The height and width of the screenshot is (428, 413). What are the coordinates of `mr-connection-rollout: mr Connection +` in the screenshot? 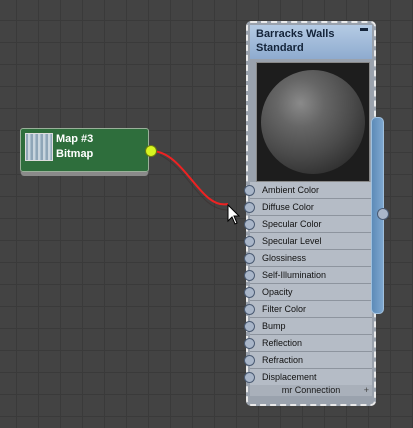 It's located at (311, 390).